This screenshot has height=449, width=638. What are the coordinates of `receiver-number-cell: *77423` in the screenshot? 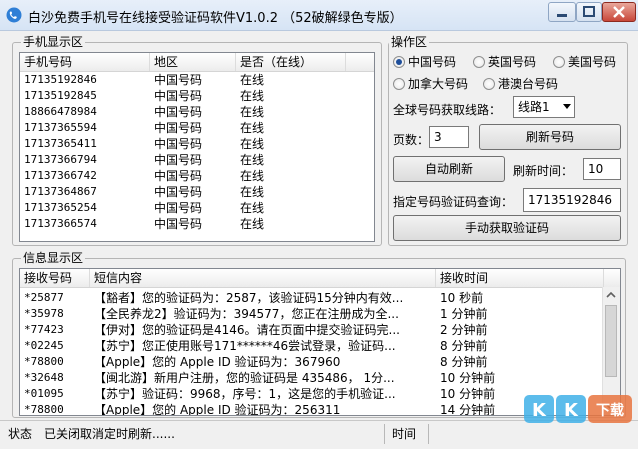 It's located at (44, 329).